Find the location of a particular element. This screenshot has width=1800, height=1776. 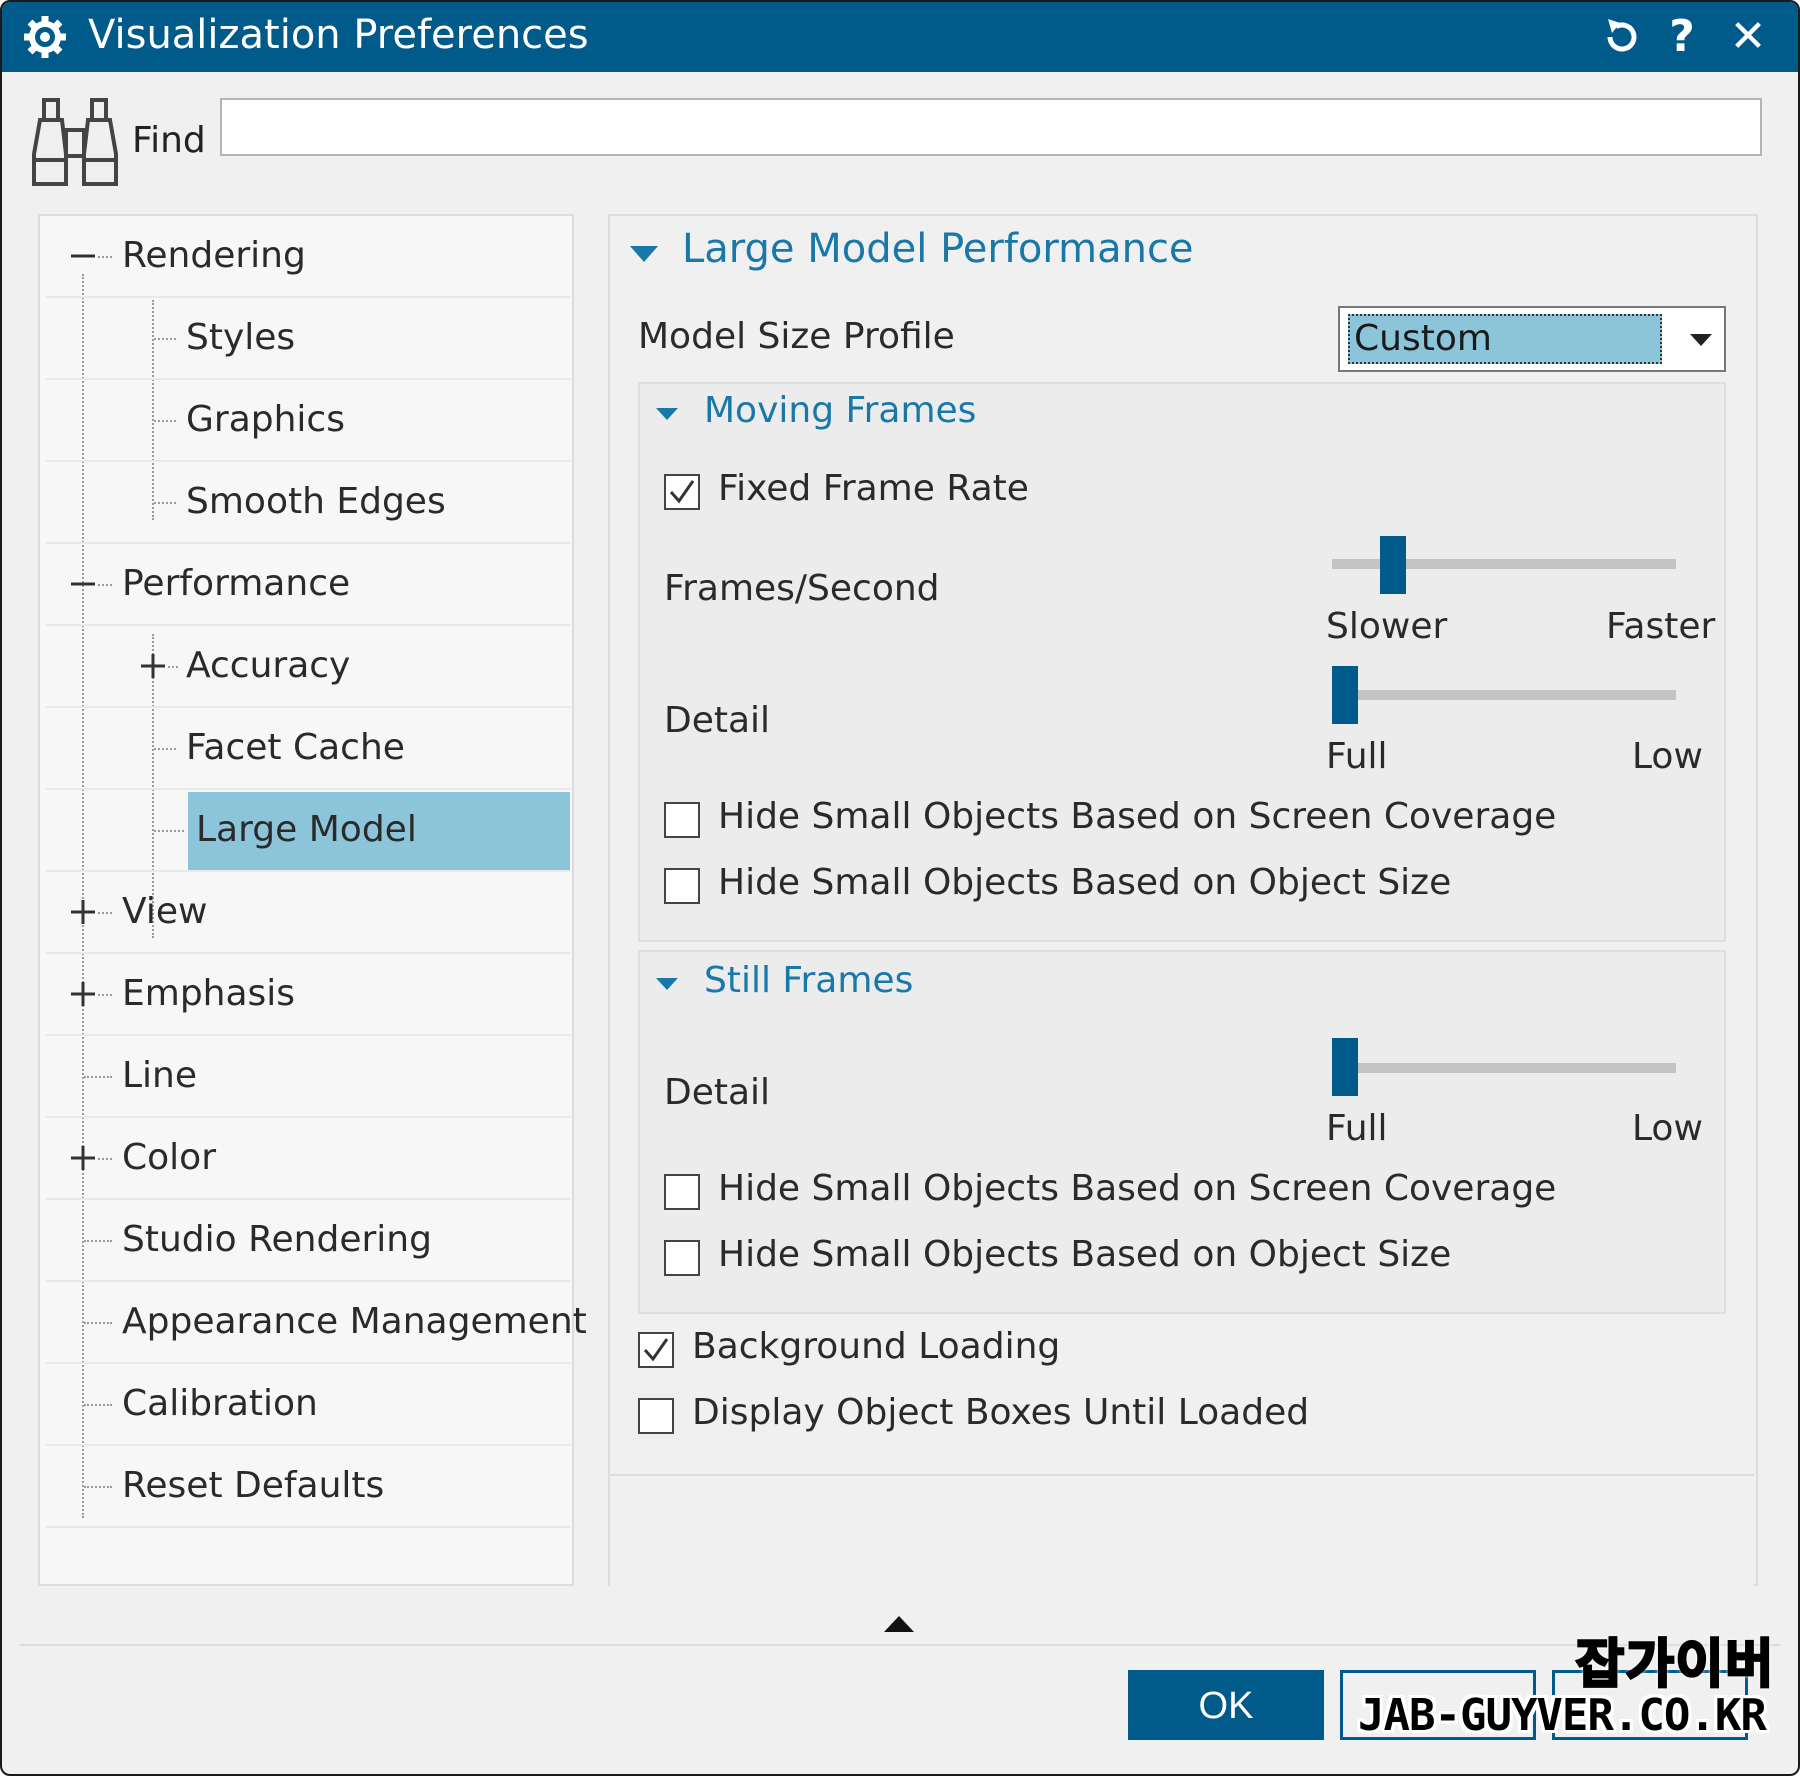

tree-item-styles: Styles is located at coordinates (308, 339).